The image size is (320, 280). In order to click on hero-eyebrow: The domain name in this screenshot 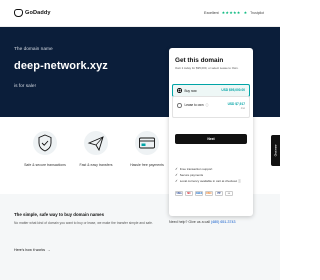, I will do `click(33, 49)`.